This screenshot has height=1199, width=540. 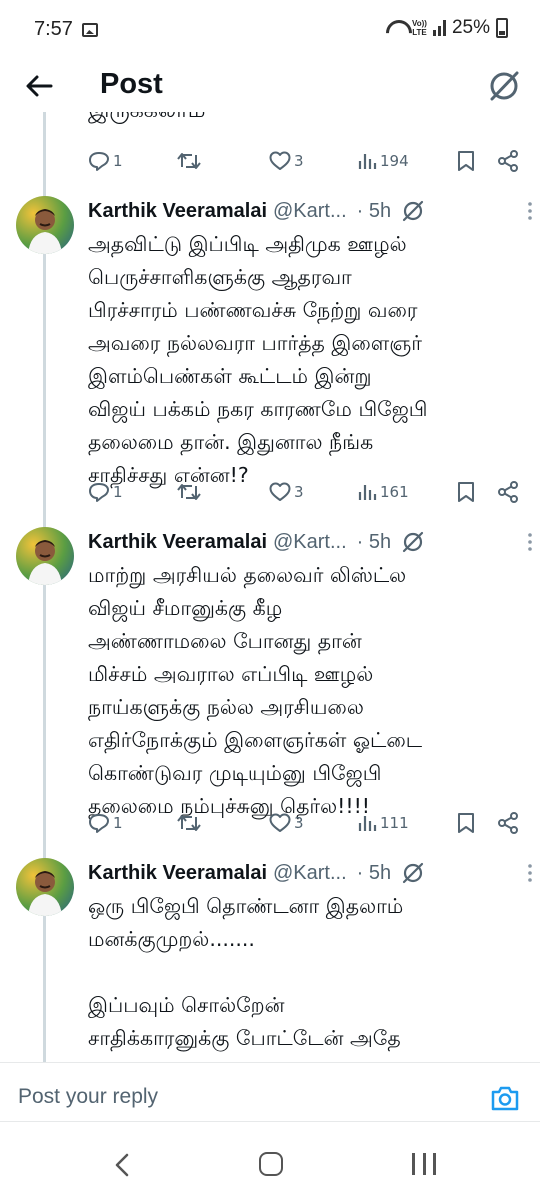 What do you see at coordinates (90, 30) in the screenshot?
I see `gallery-notification-icon` at bounding box center [90, 30].